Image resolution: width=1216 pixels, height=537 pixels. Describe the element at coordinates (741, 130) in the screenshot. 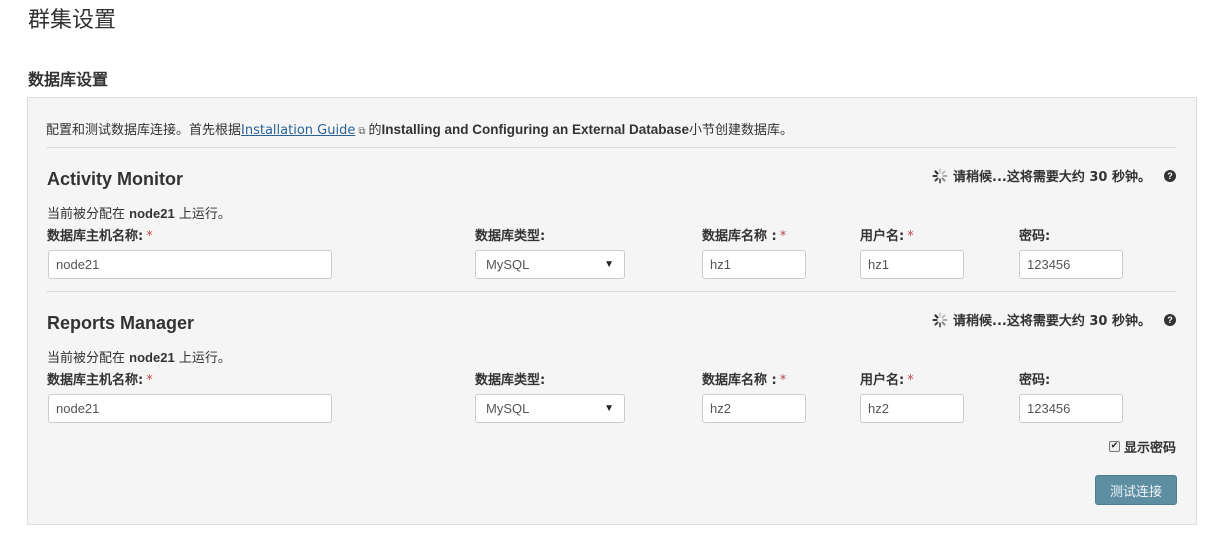

I see `intro-suffix: 小节创建数据库。` at that location.